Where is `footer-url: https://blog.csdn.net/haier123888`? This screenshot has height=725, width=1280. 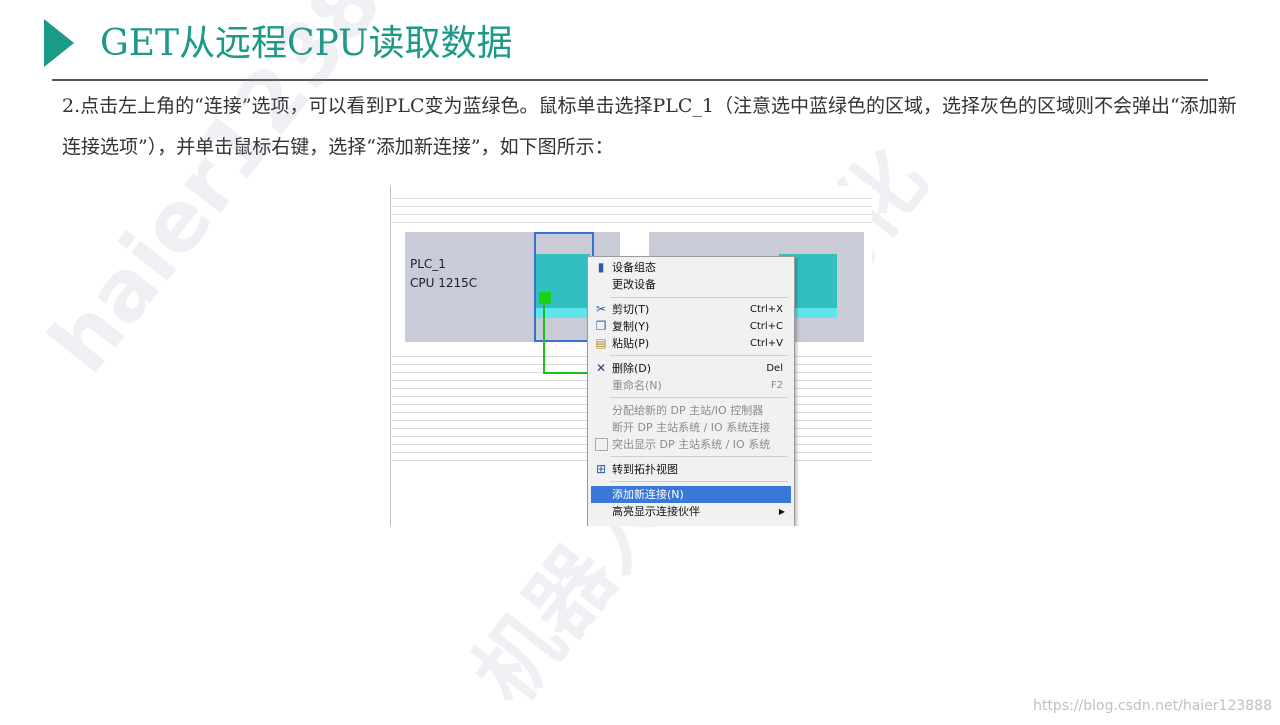 footer-url: https://blog.csdn.net/haier123888 is located at coordinates (1152, 706).